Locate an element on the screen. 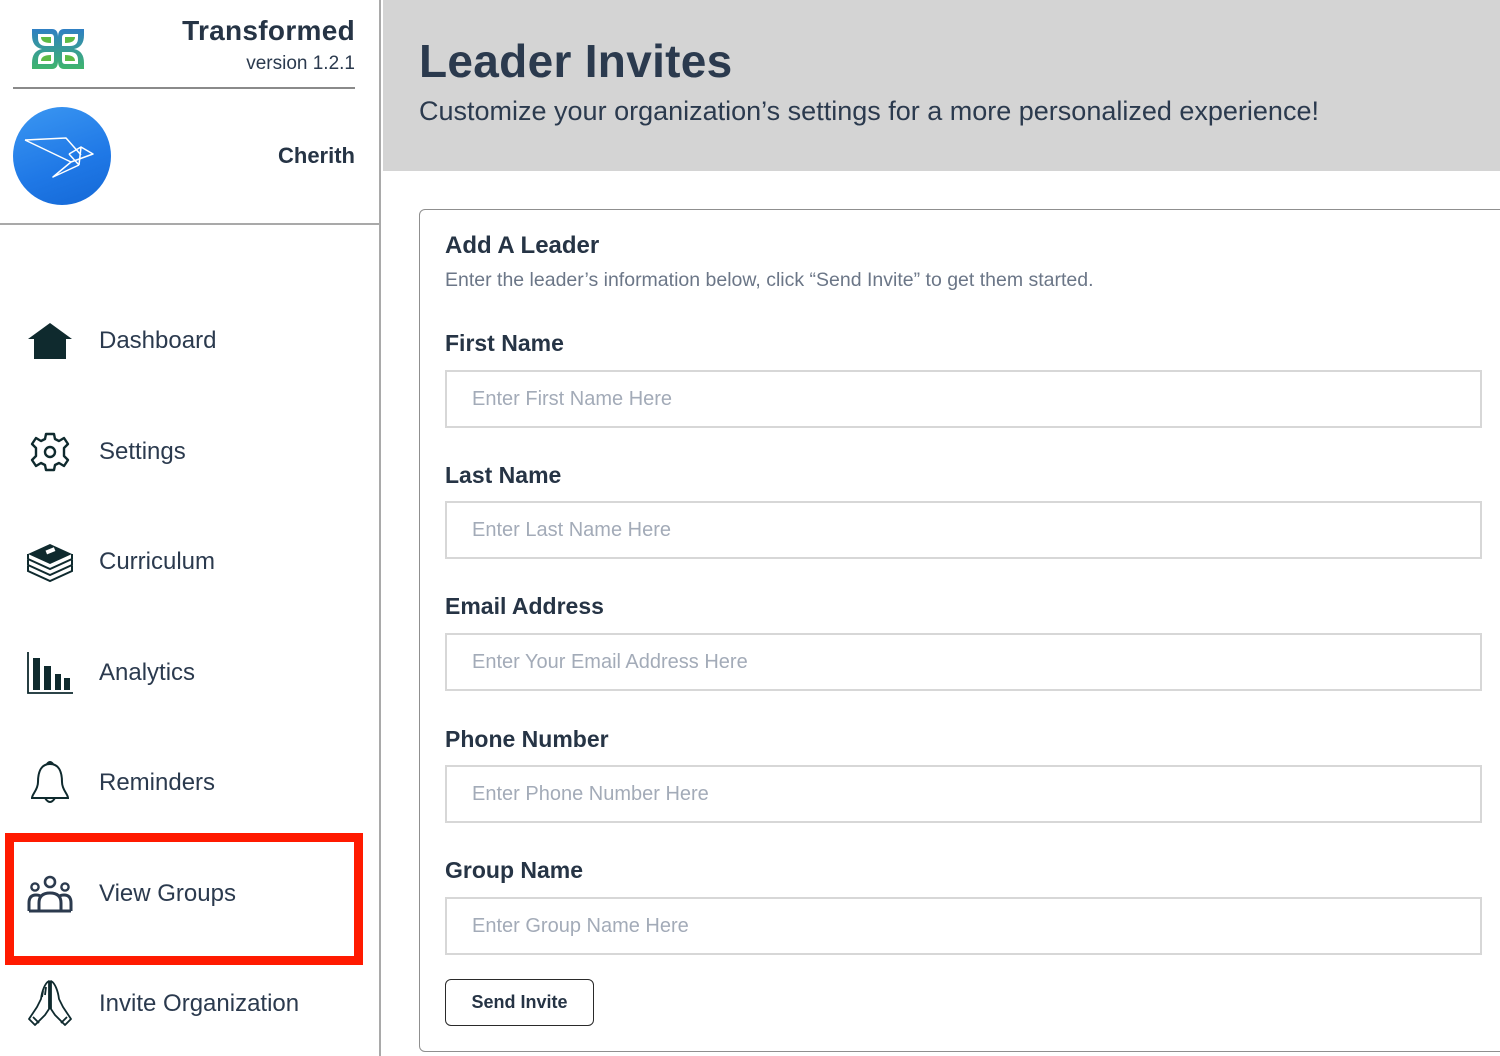 The height and width of the screenshot is (1056, 1500). sidebar-item-invite-organization: Invite Organization is located at coordinates (189, 1002).